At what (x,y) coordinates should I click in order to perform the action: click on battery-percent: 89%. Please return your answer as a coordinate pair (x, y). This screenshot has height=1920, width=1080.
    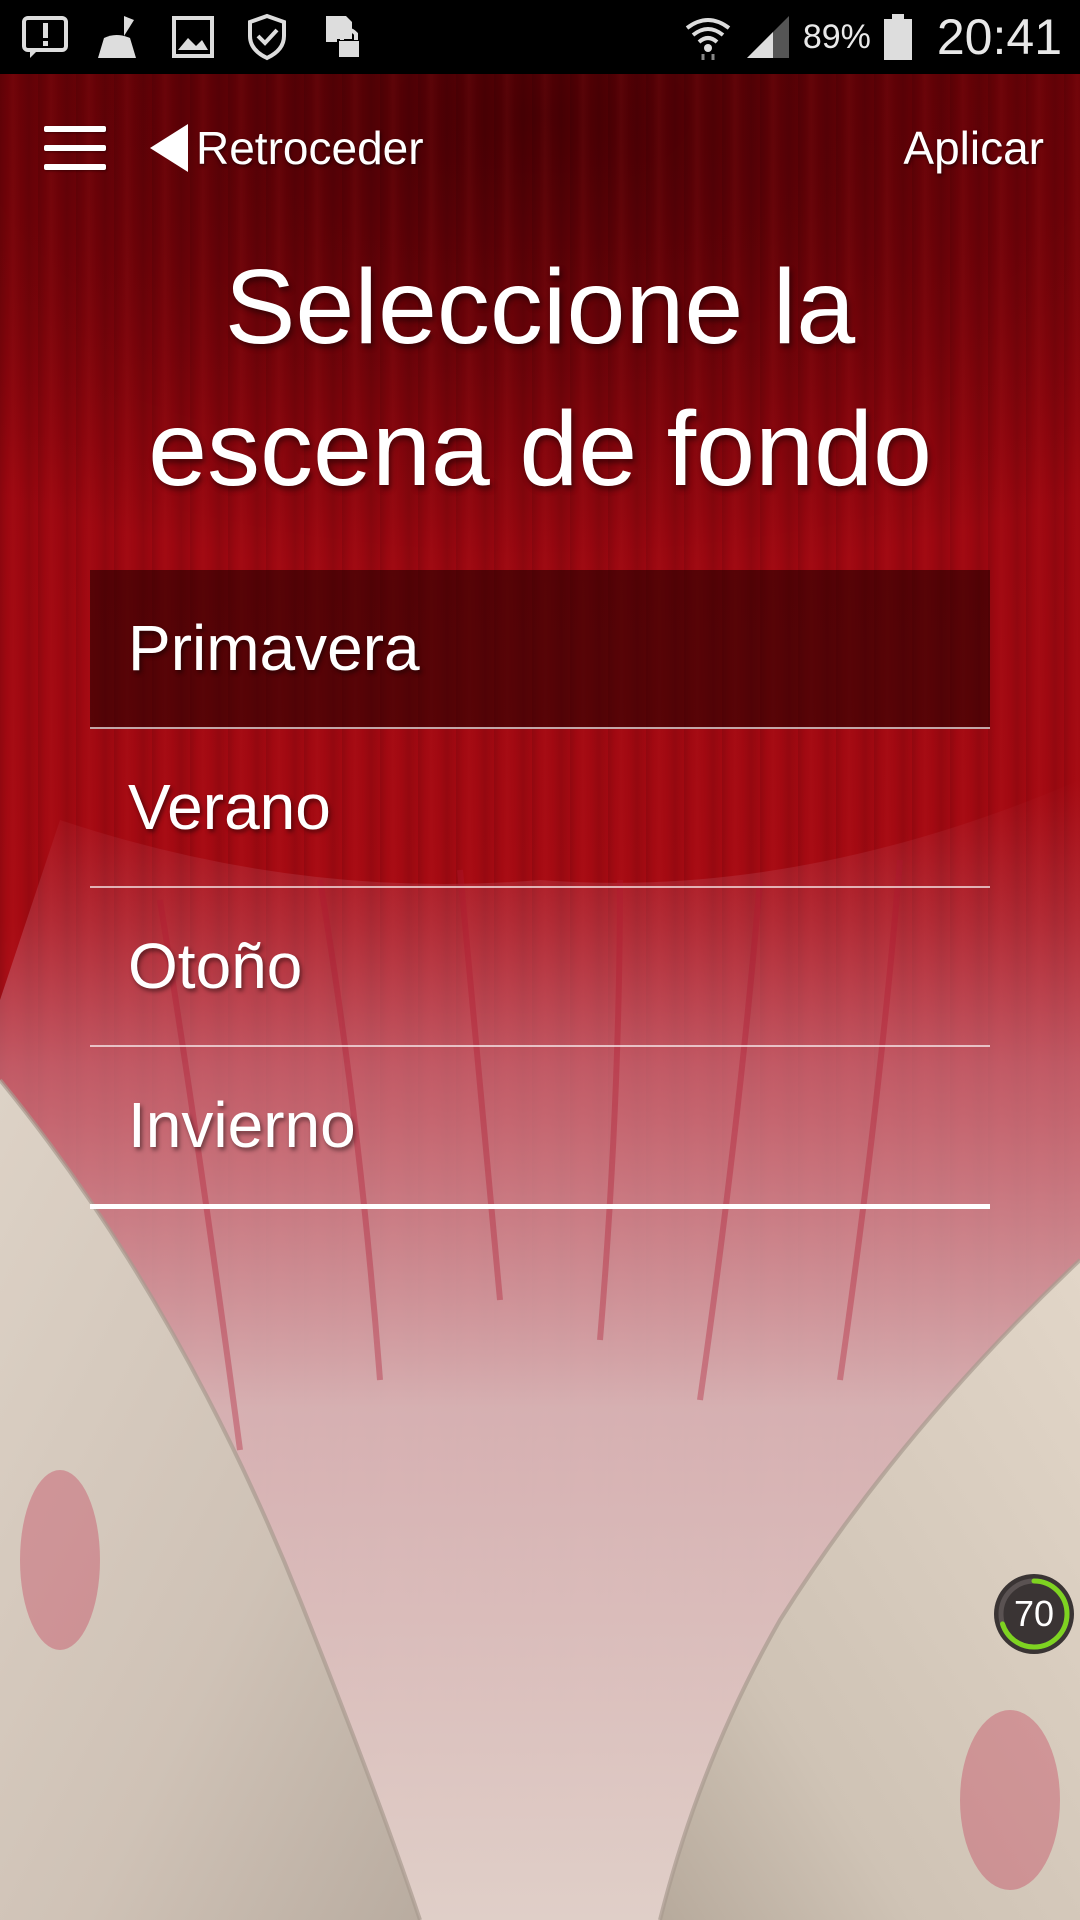
    Looking at the image, I should click on (836, 36).